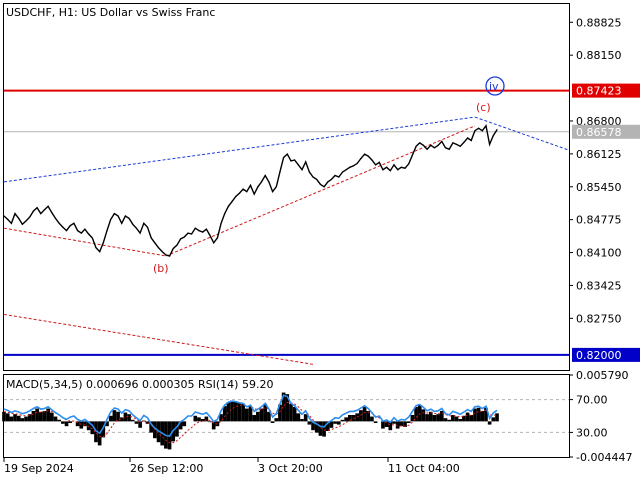 This screenshot has width=640, height=480. What do you see at coordinates (159, 339) in the screenshot?
I see `lower-channel-line` at bounding box center [159, 339].